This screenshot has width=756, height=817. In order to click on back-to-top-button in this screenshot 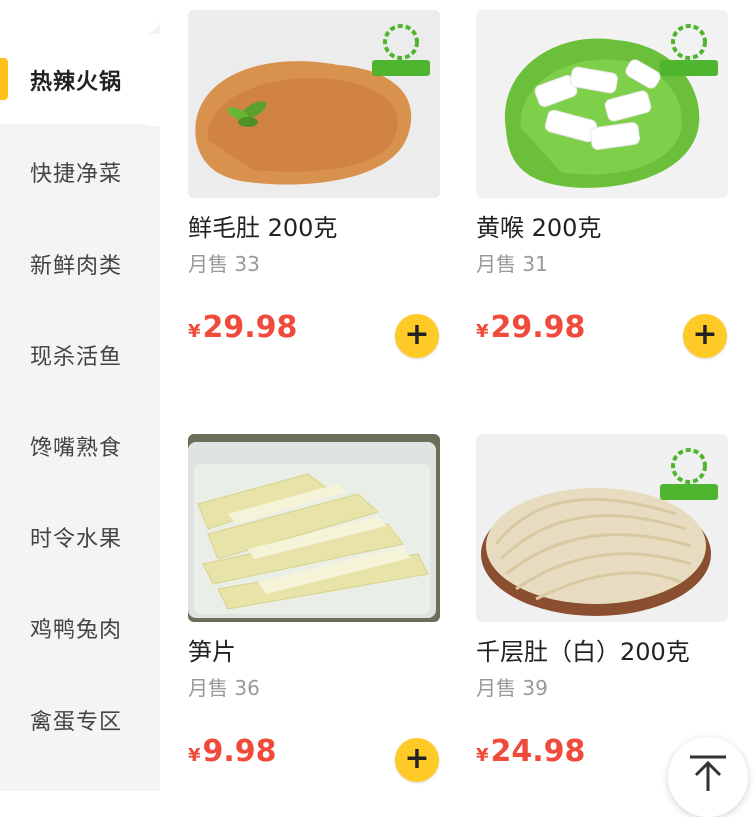, I will do `click(708, 777)`.